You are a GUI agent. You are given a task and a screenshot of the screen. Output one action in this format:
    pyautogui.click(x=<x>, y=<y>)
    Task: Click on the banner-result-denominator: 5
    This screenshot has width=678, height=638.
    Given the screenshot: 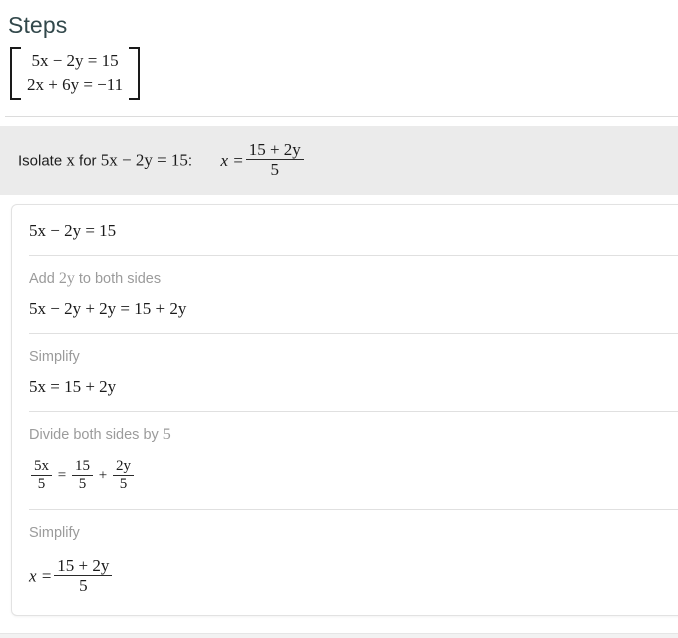 What is the action you would take?
    pyautogui.click(x=274, y=168)
    